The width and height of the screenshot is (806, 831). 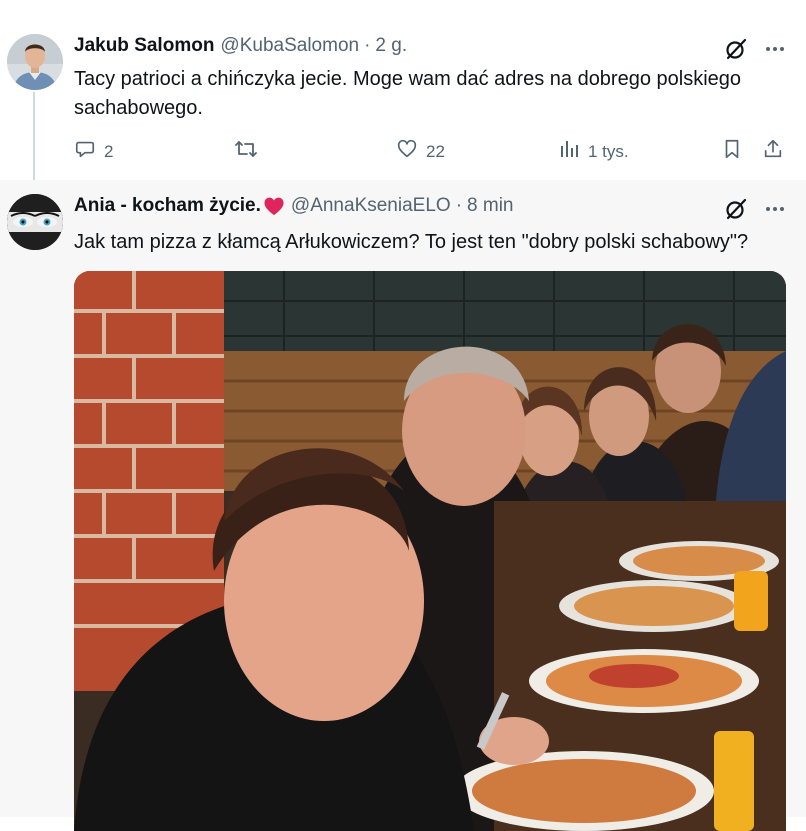 I want to click on repost-button, so click(x=250, y=151).